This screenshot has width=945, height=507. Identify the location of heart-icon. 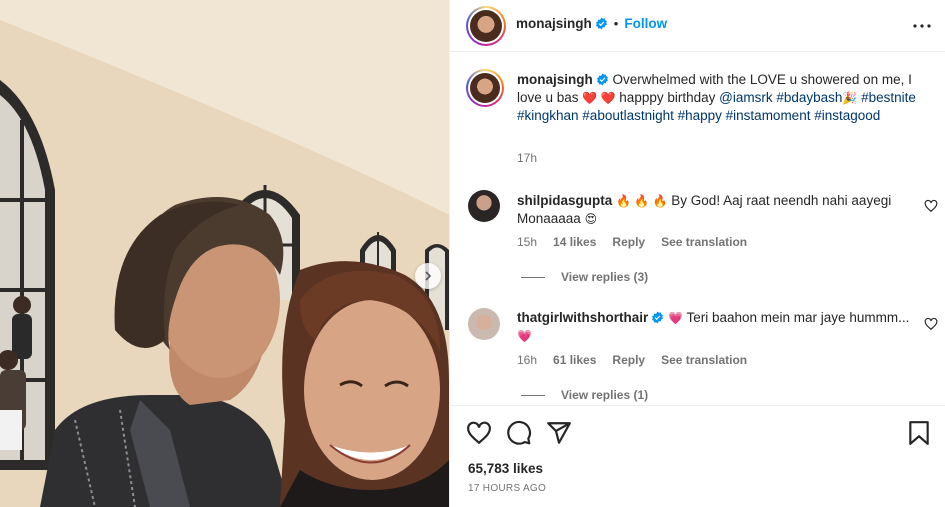
(479, 433).